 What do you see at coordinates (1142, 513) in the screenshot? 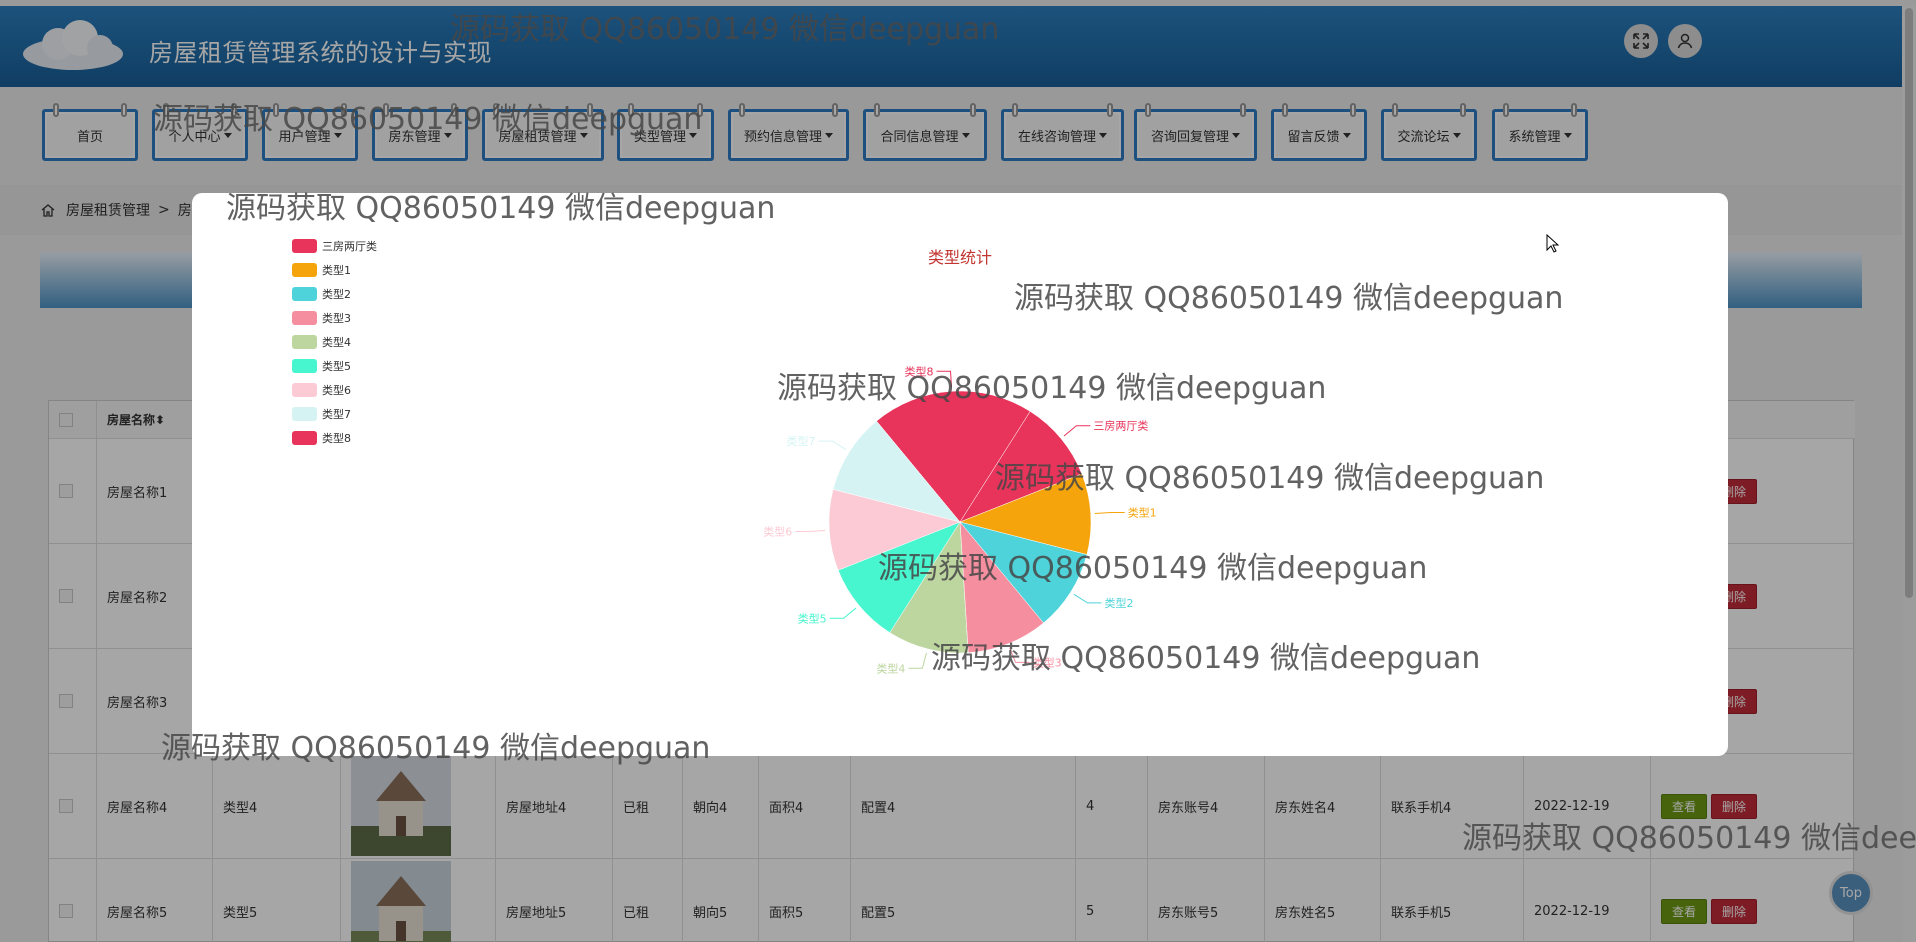
I see `pie-slice-label: 类型1` at bounding box center [1142, 513].